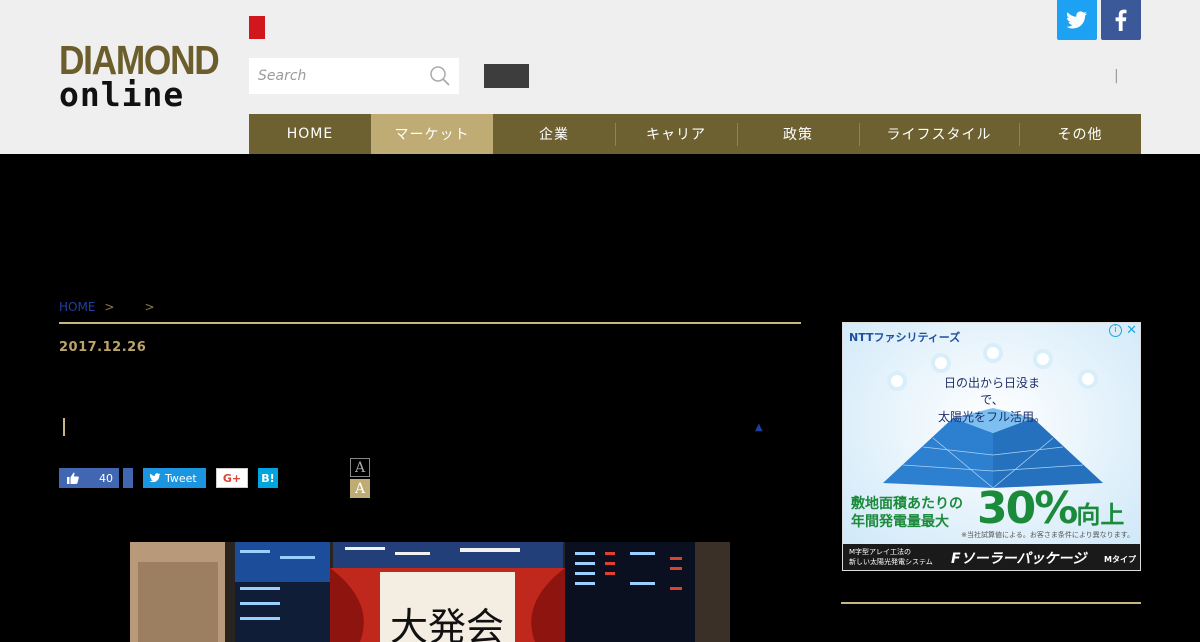 The width and height of the screenshot is (1200, 642). Describe the element at coordinates (1047, 535) in the screenshot. I see `ad-footnote: ※当社試算値による。お客さま条件により異なります。` at that location.